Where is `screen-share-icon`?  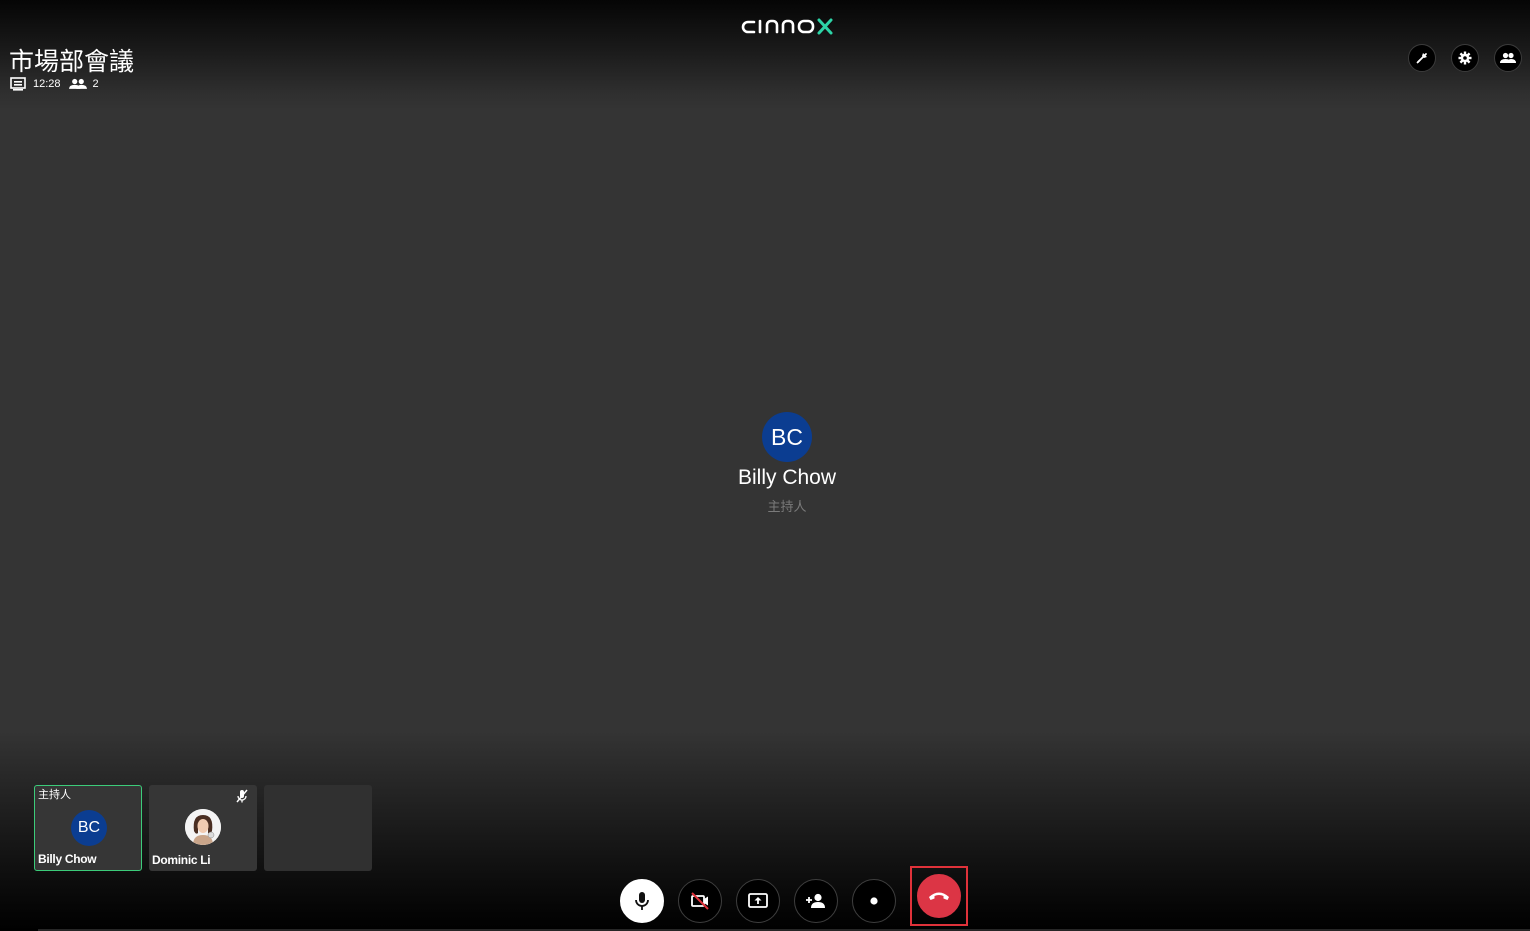
screen-share-icon is located at coordinates (758, 900).